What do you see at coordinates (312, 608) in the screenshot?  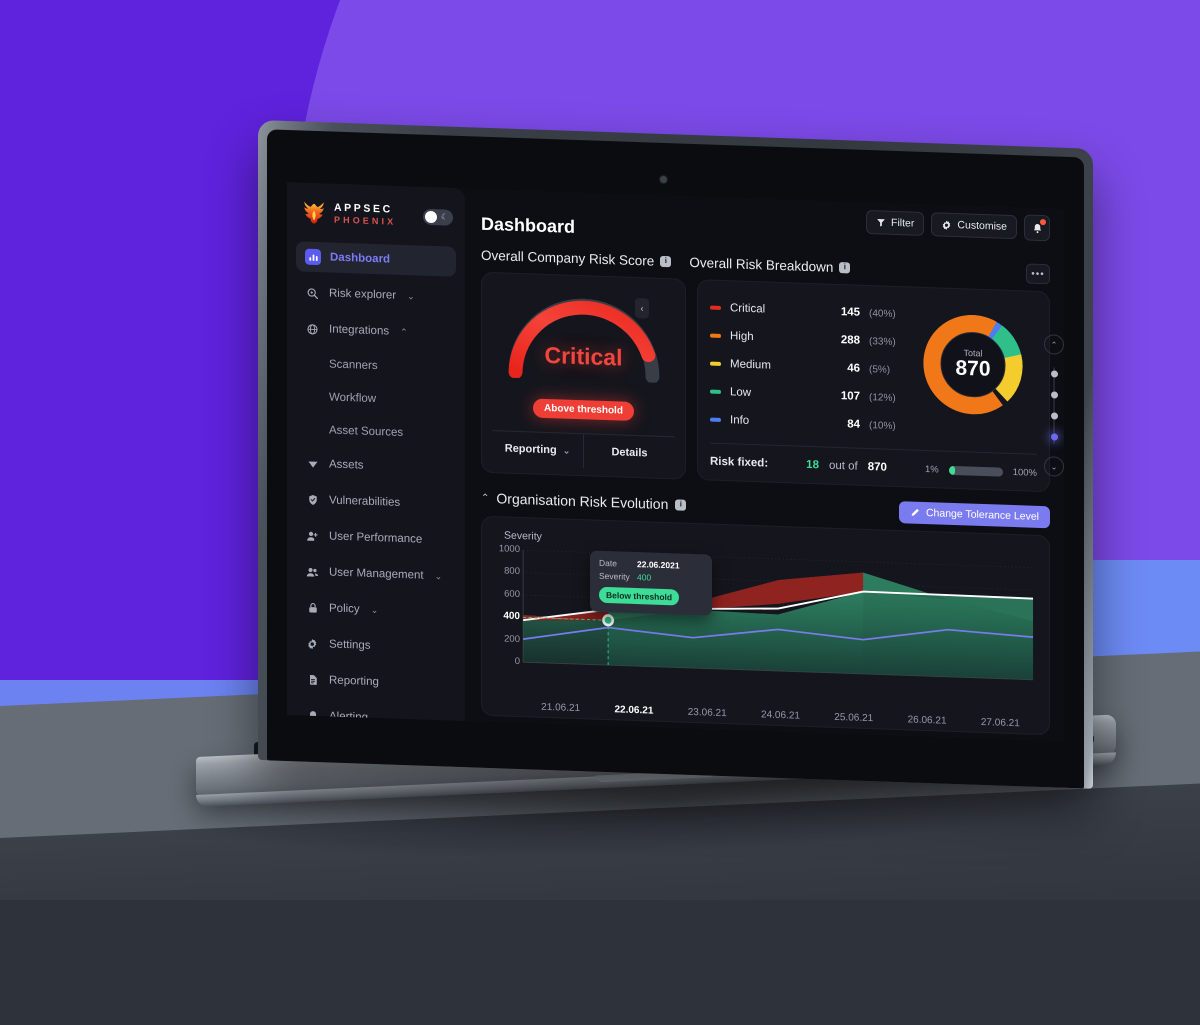 I see `lock-icon` at bounding box center [312, 608].